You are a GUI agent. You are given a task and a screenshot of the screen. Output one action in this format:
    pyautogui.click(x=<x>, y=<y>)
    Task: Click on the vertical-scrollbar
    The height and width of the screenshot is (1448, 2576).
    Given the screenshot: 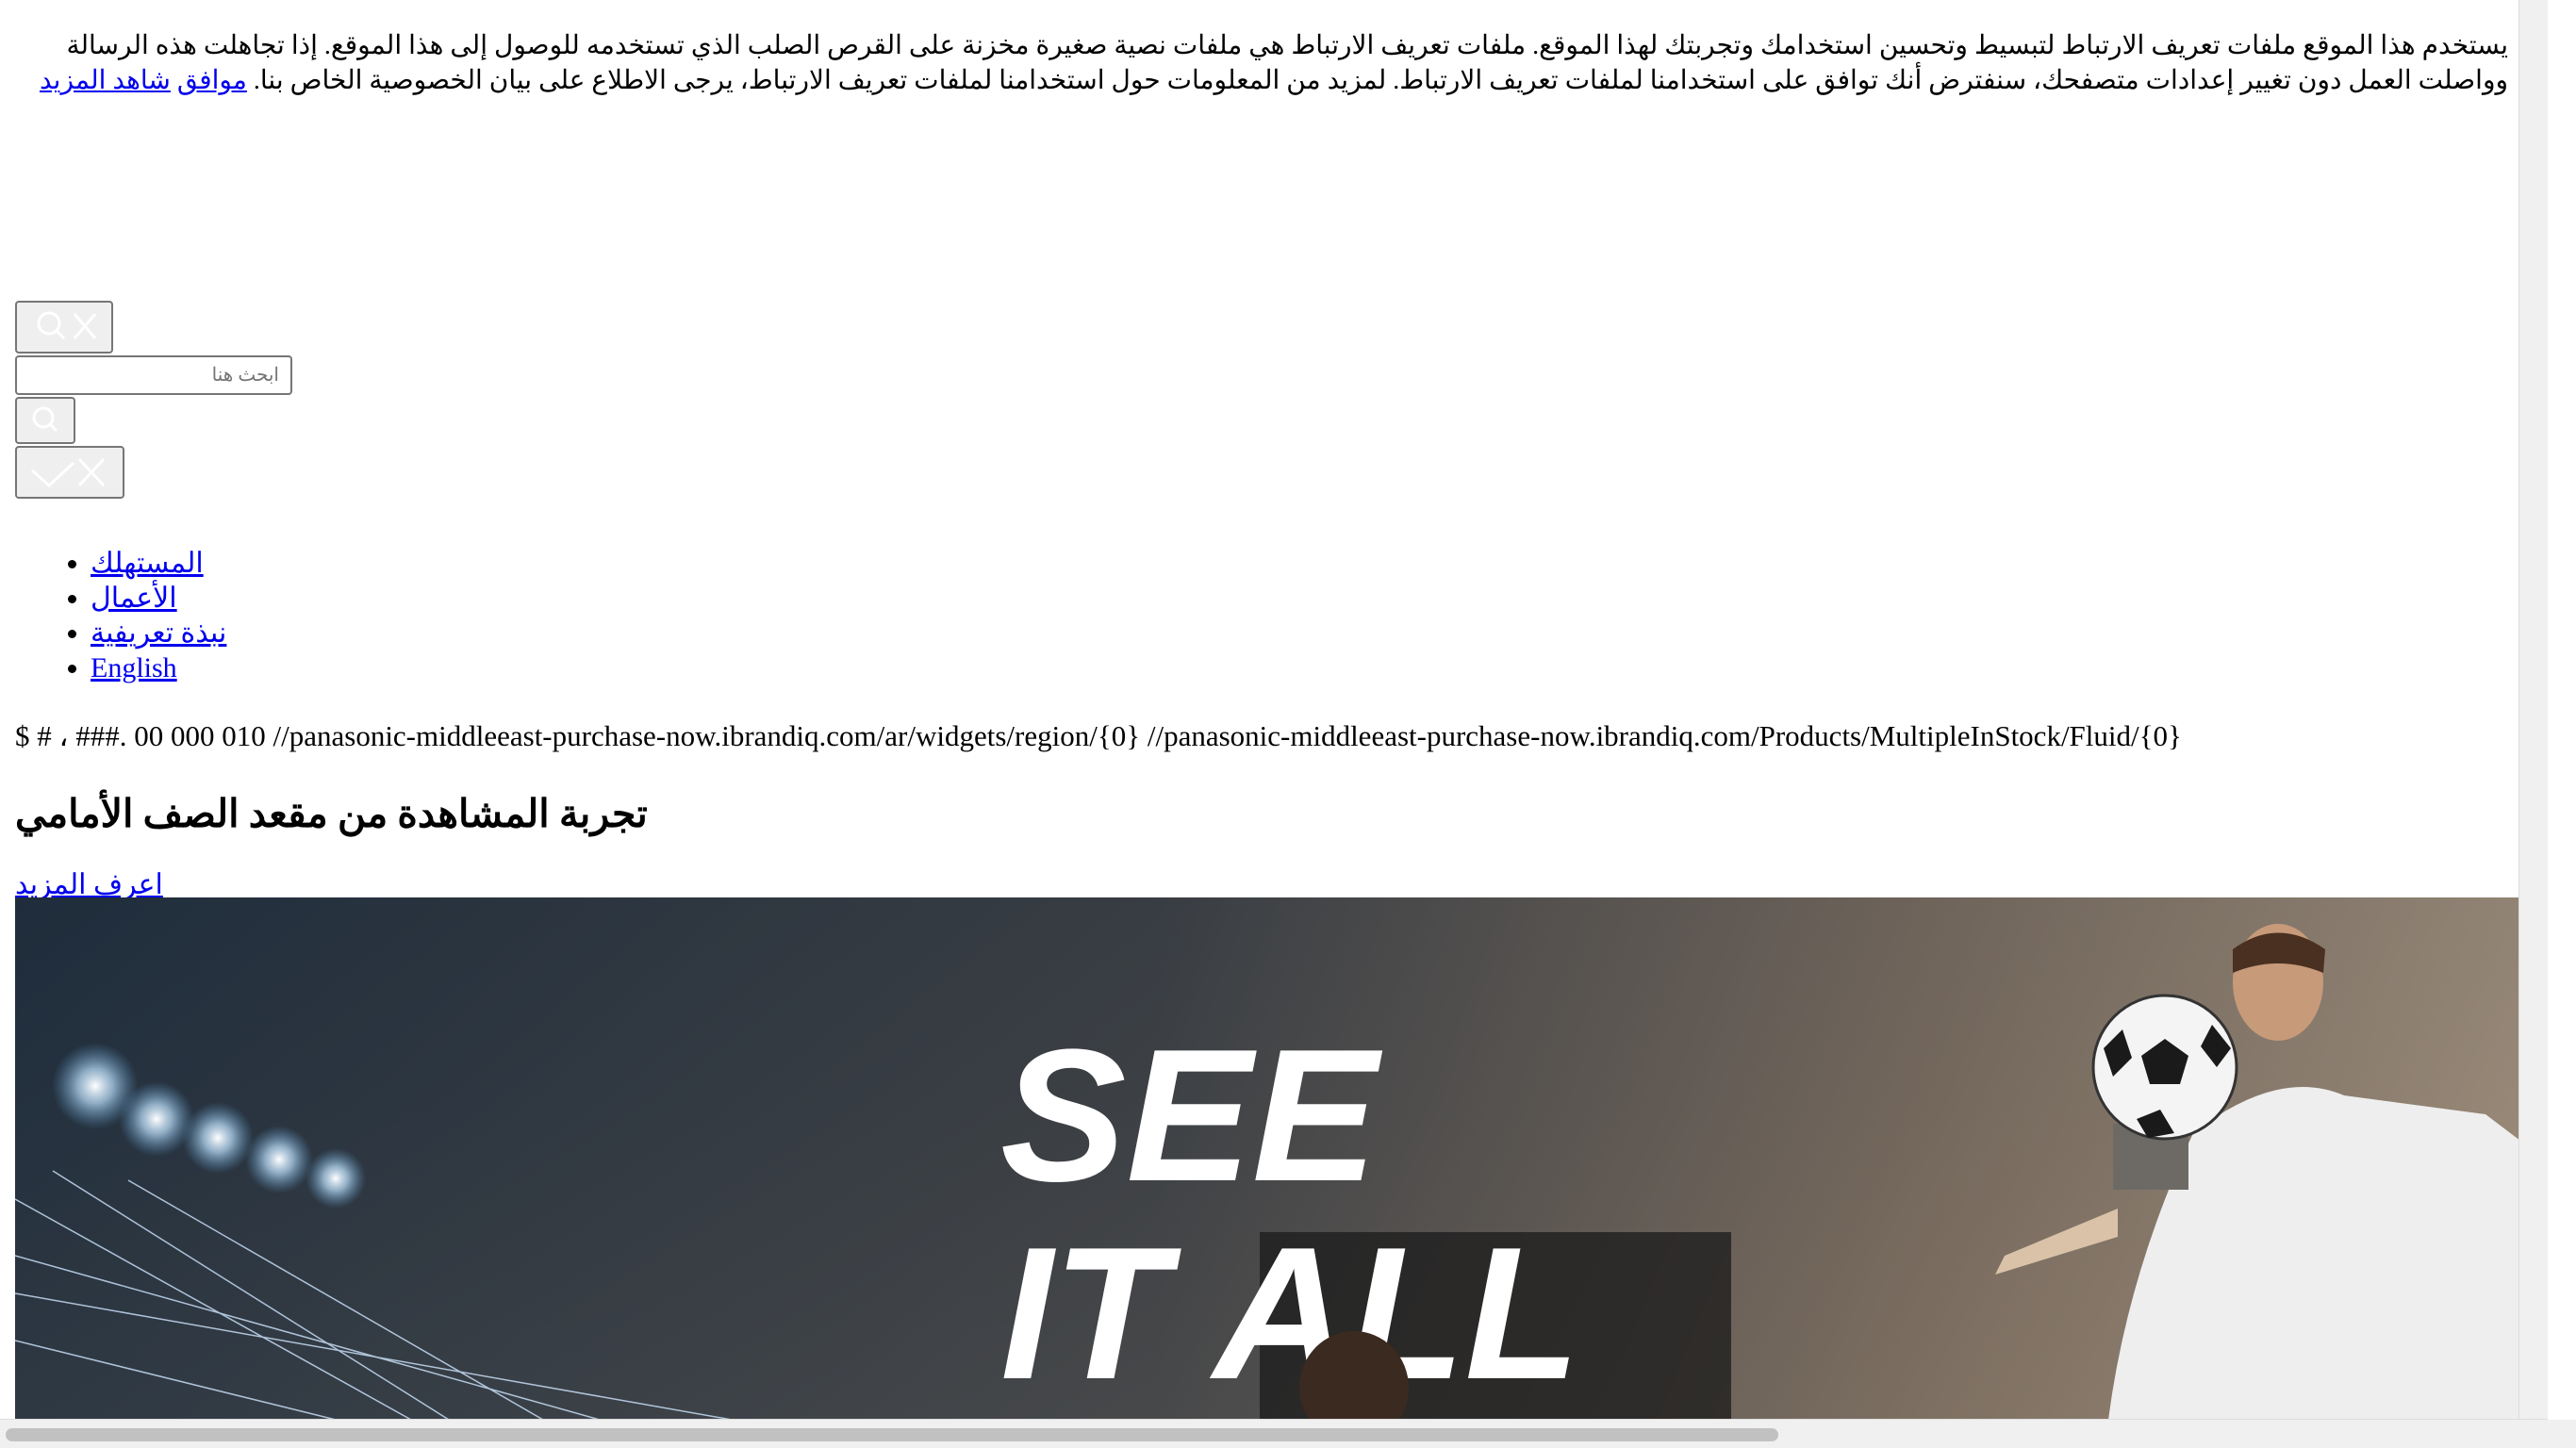 What is the action you would take?
    pyautogui.click(x=2533, y=710)
    